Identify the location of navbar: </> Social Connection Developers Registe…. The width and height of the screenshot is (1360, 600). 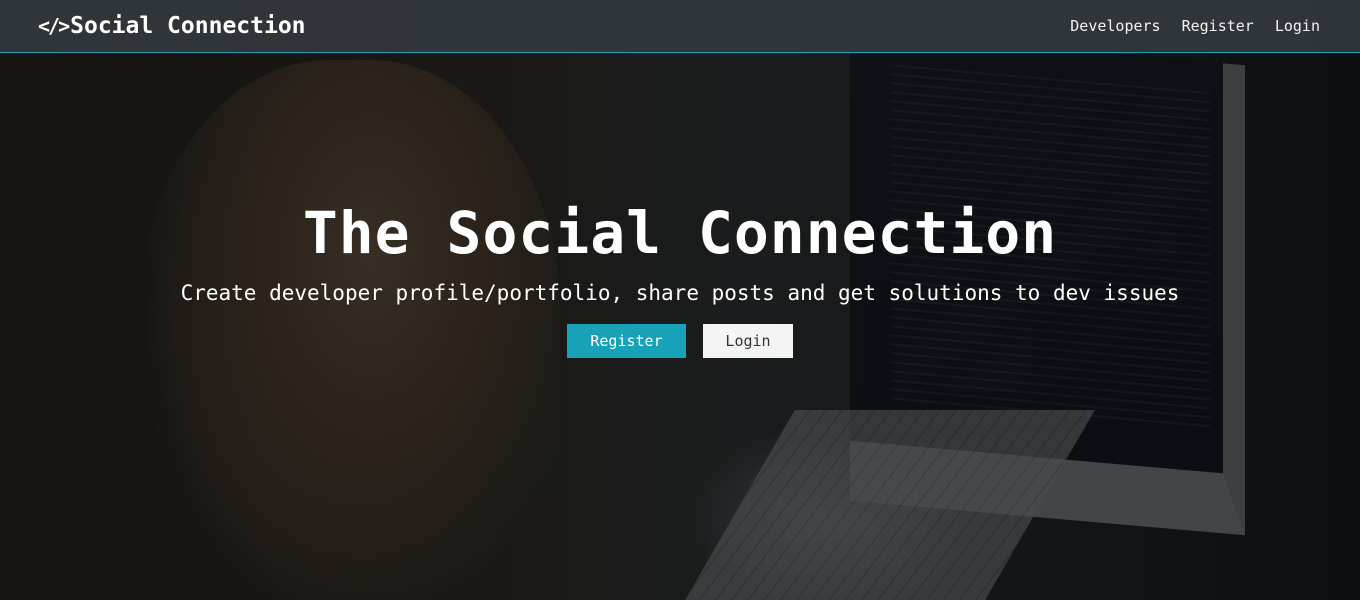
(680, 26).